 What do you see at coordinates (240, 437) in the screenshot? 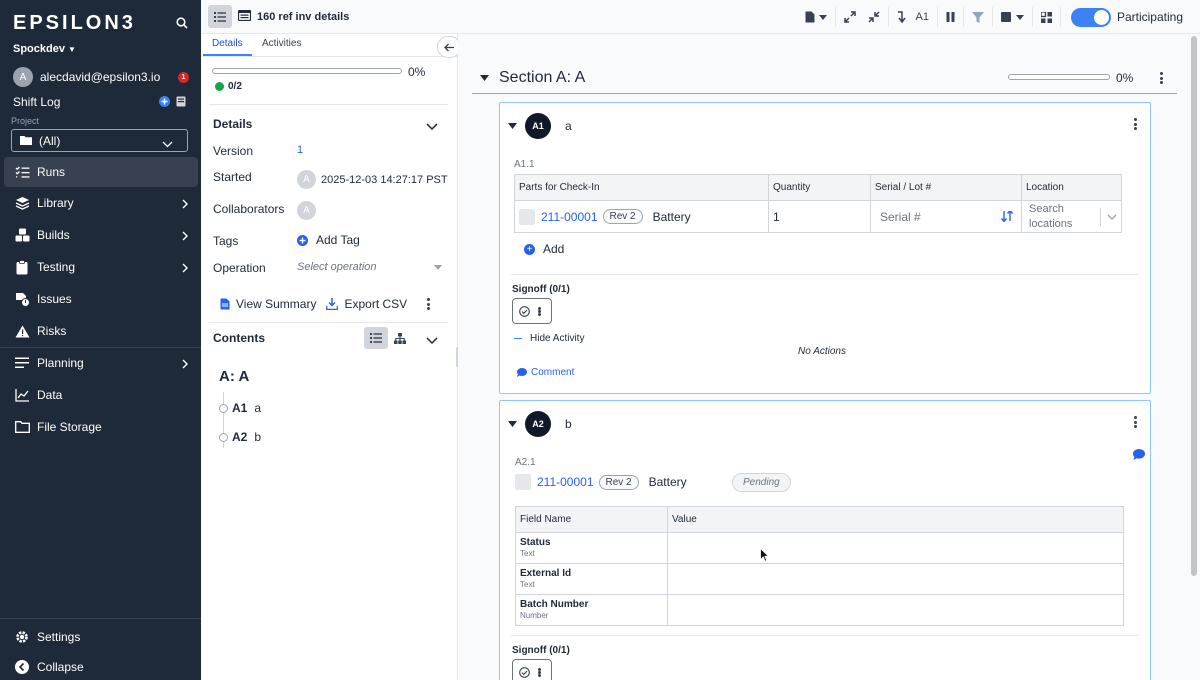
I see `toc-item-a2: A2 b` at bounding box center [240, 437].